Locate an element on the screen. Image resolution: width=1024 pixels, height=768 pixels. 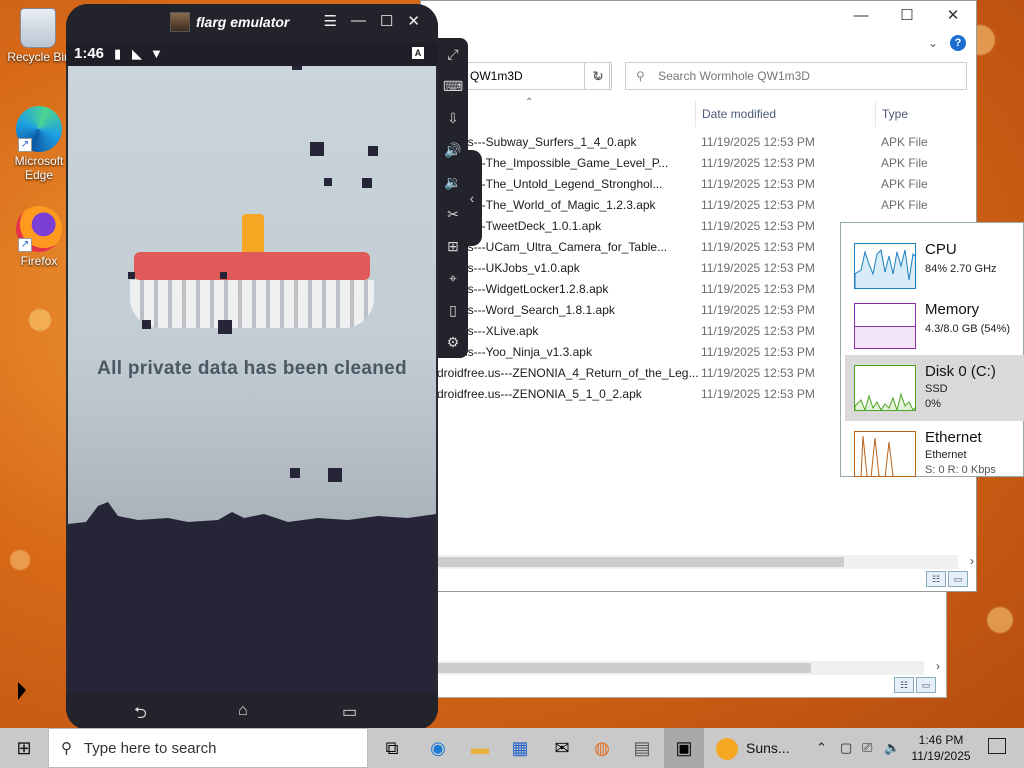
meet-now-icon: ▢ is located at coordinates (846, 748).